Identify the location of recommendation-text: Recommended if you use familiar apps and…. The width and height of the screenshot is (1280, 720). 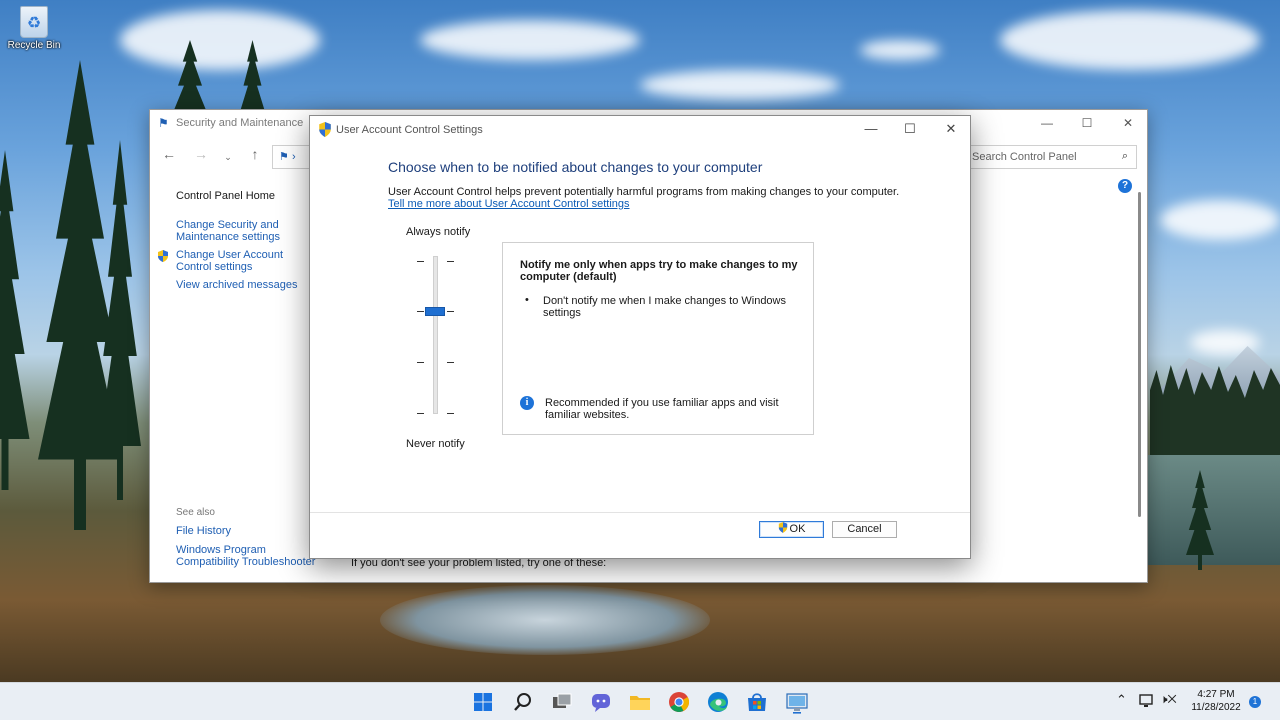
(662, 409).